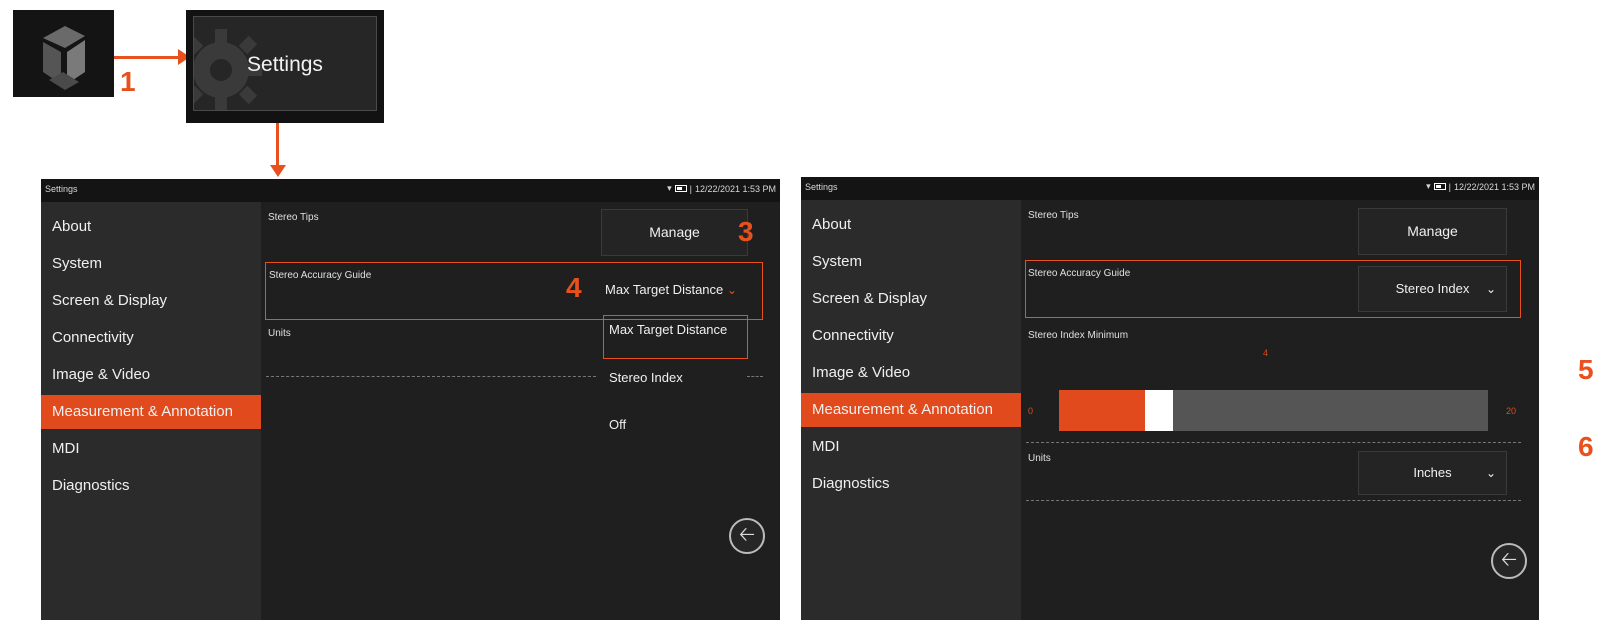 Image resolution: width=1600 pixels, height=632 pixels. What do you see at coordinates (64, 58) in the screenshot?
I see `app-logo-icon` at bounding box center [64, 58].